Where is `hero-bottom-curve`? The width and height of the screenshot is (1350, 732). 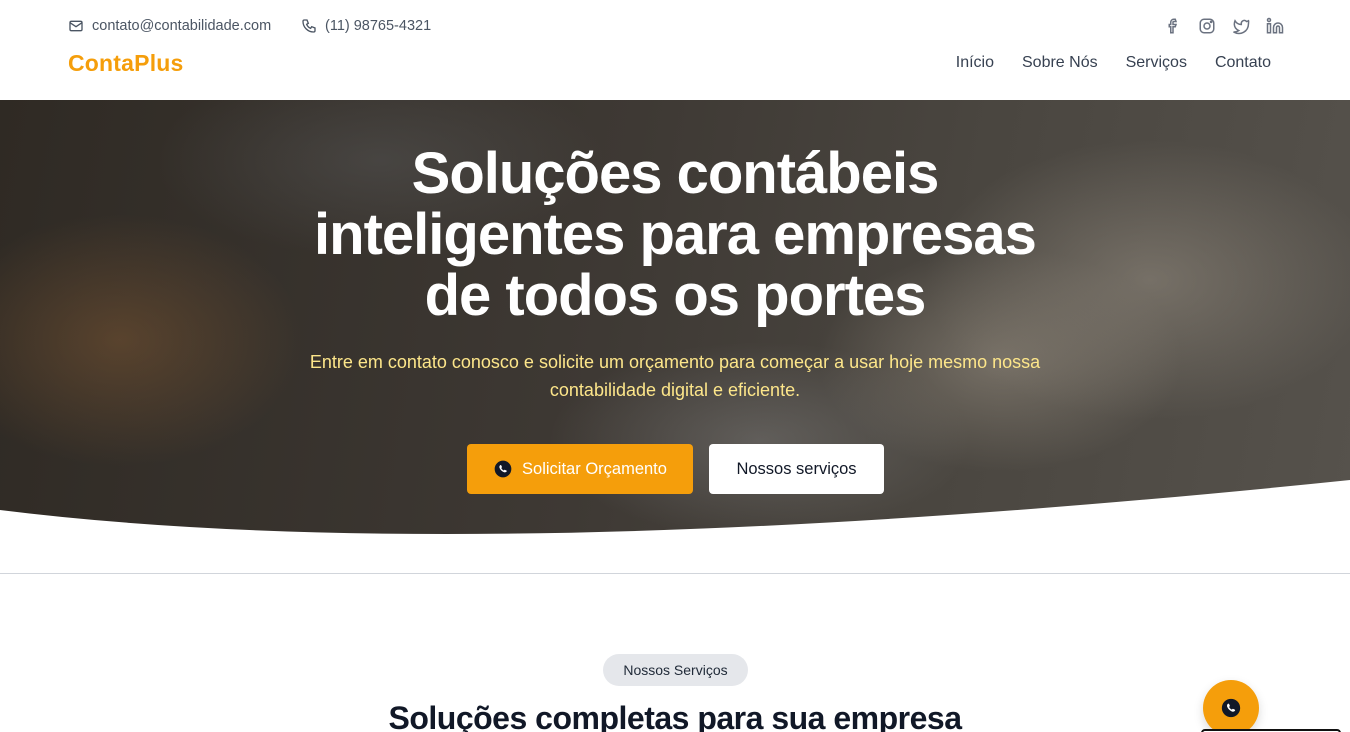 hero-bottom-curve is located at coordinates (675, 510).